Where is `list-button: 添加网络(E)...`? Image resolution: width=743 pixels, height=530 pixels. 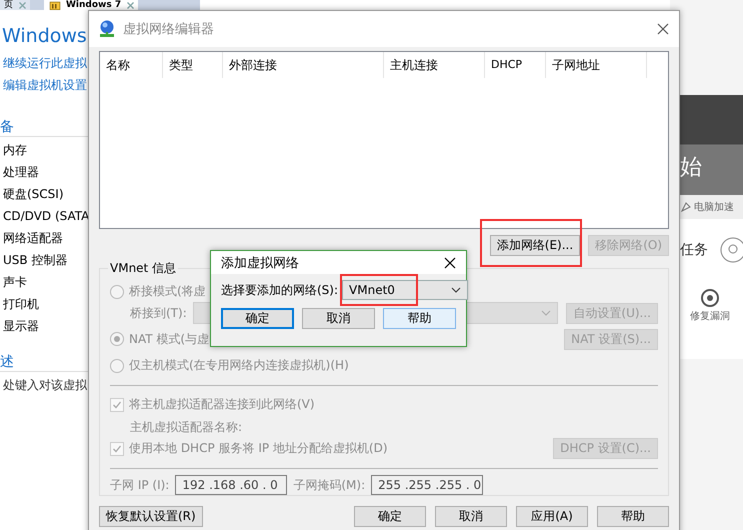
list-button: 添加网络(E)... is located at coordinates (535, 245).